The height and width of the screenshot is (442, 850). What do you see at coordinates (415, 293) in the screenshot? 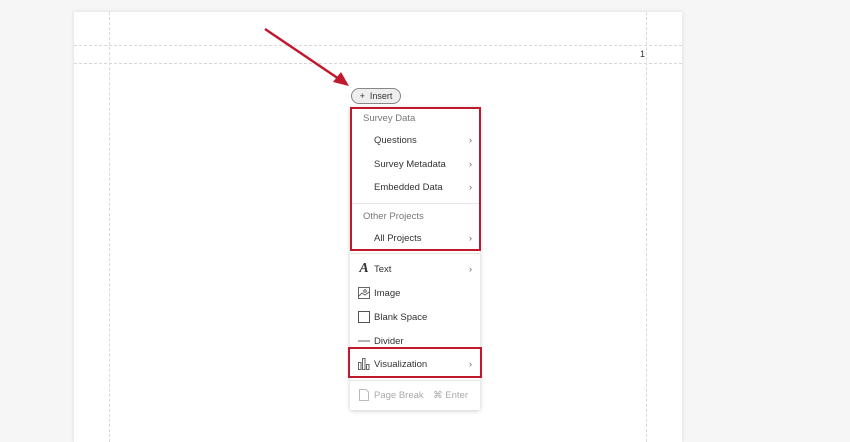
I see `menu-item-image: Image` at bounding box center [415, 293].